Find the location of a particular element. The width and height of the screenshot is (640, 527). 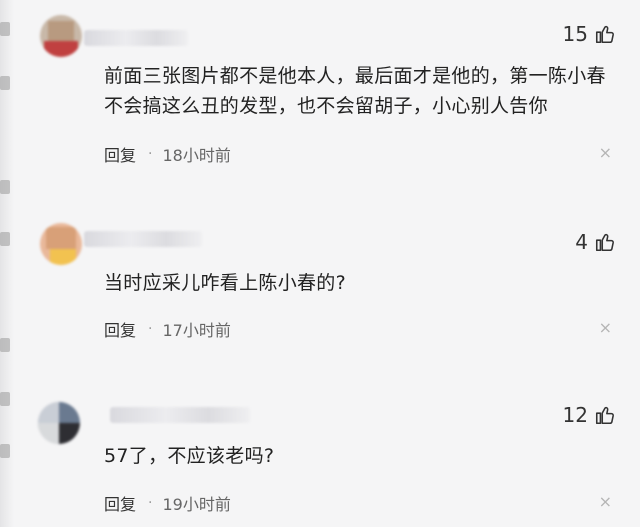

like-count: 12 is located at coordinates (575, 415).